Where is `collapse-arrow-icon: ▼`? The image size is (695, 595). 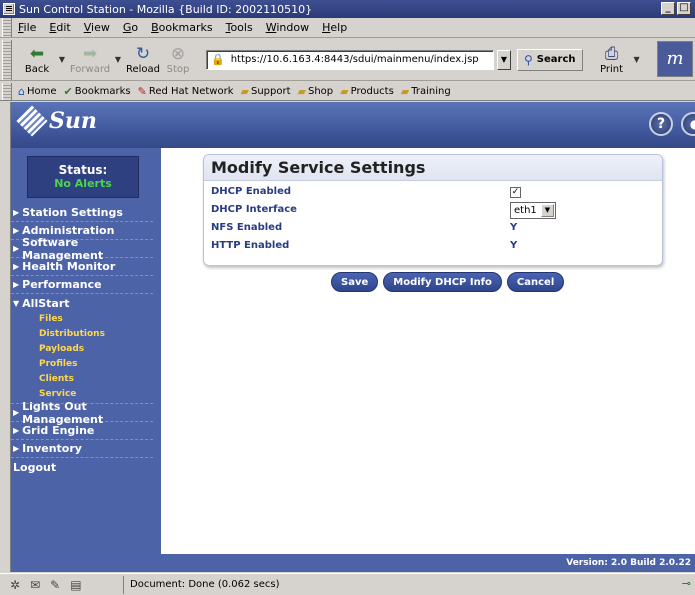
collapse-arrow-icon: ▼ is located at coordinates (16, 303).